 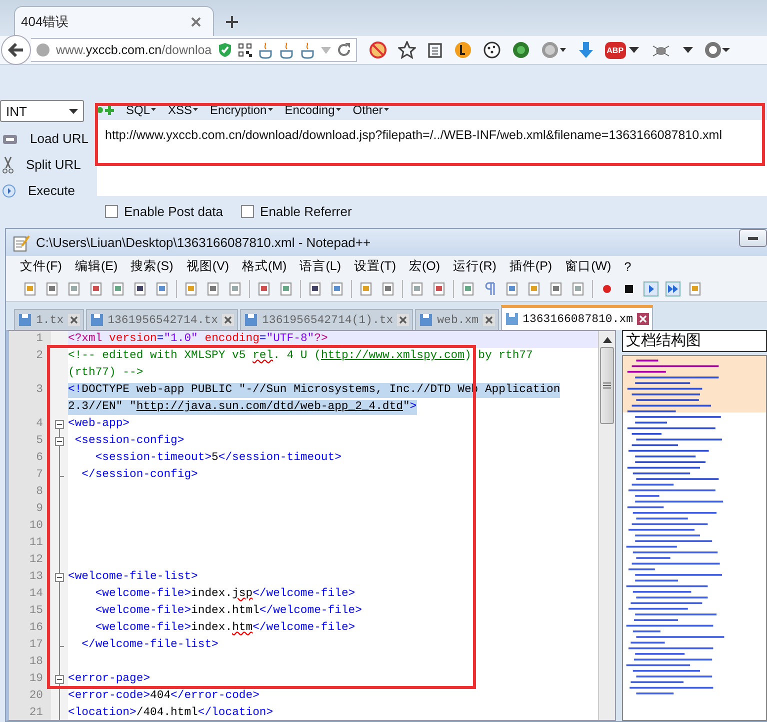 What do you see at coordinates (162, 319) in the screenshot?
I see `file-tab: 1361956542714.tx` at bounding box center [162, 319].